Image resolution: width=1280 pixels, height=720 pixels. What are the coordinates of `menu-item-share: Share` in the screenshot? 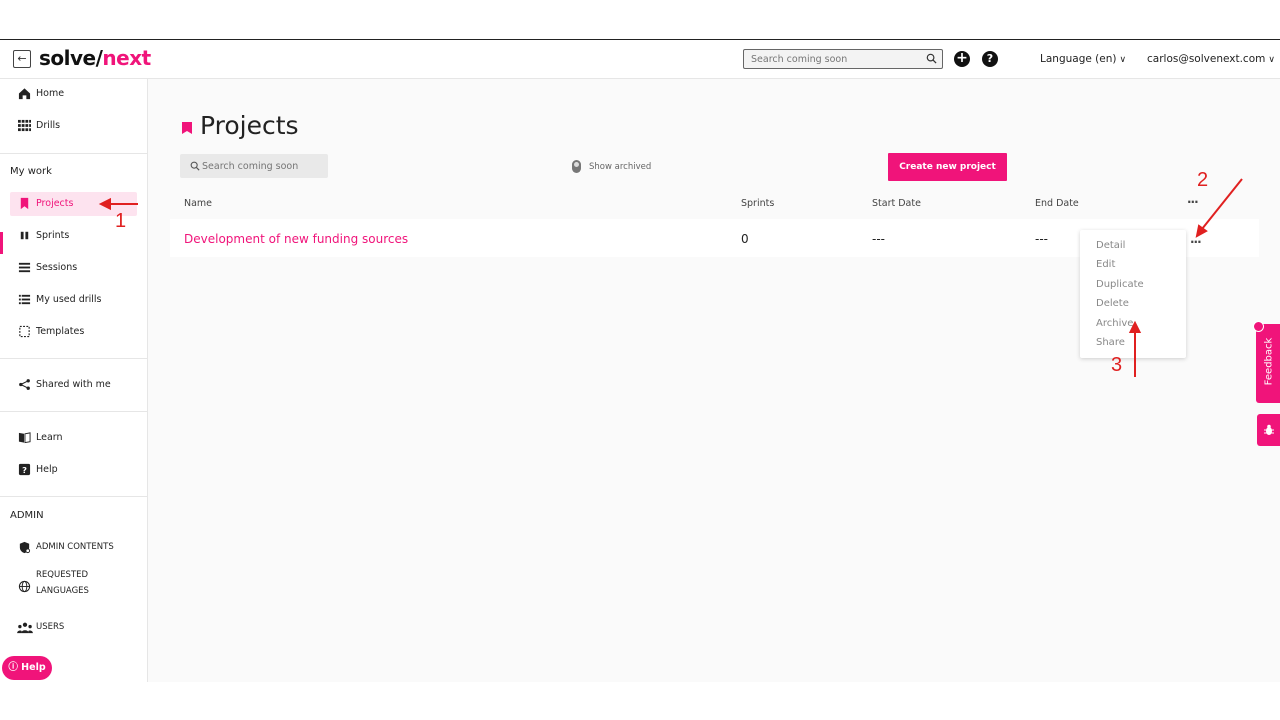 It's located at (1110, 342).